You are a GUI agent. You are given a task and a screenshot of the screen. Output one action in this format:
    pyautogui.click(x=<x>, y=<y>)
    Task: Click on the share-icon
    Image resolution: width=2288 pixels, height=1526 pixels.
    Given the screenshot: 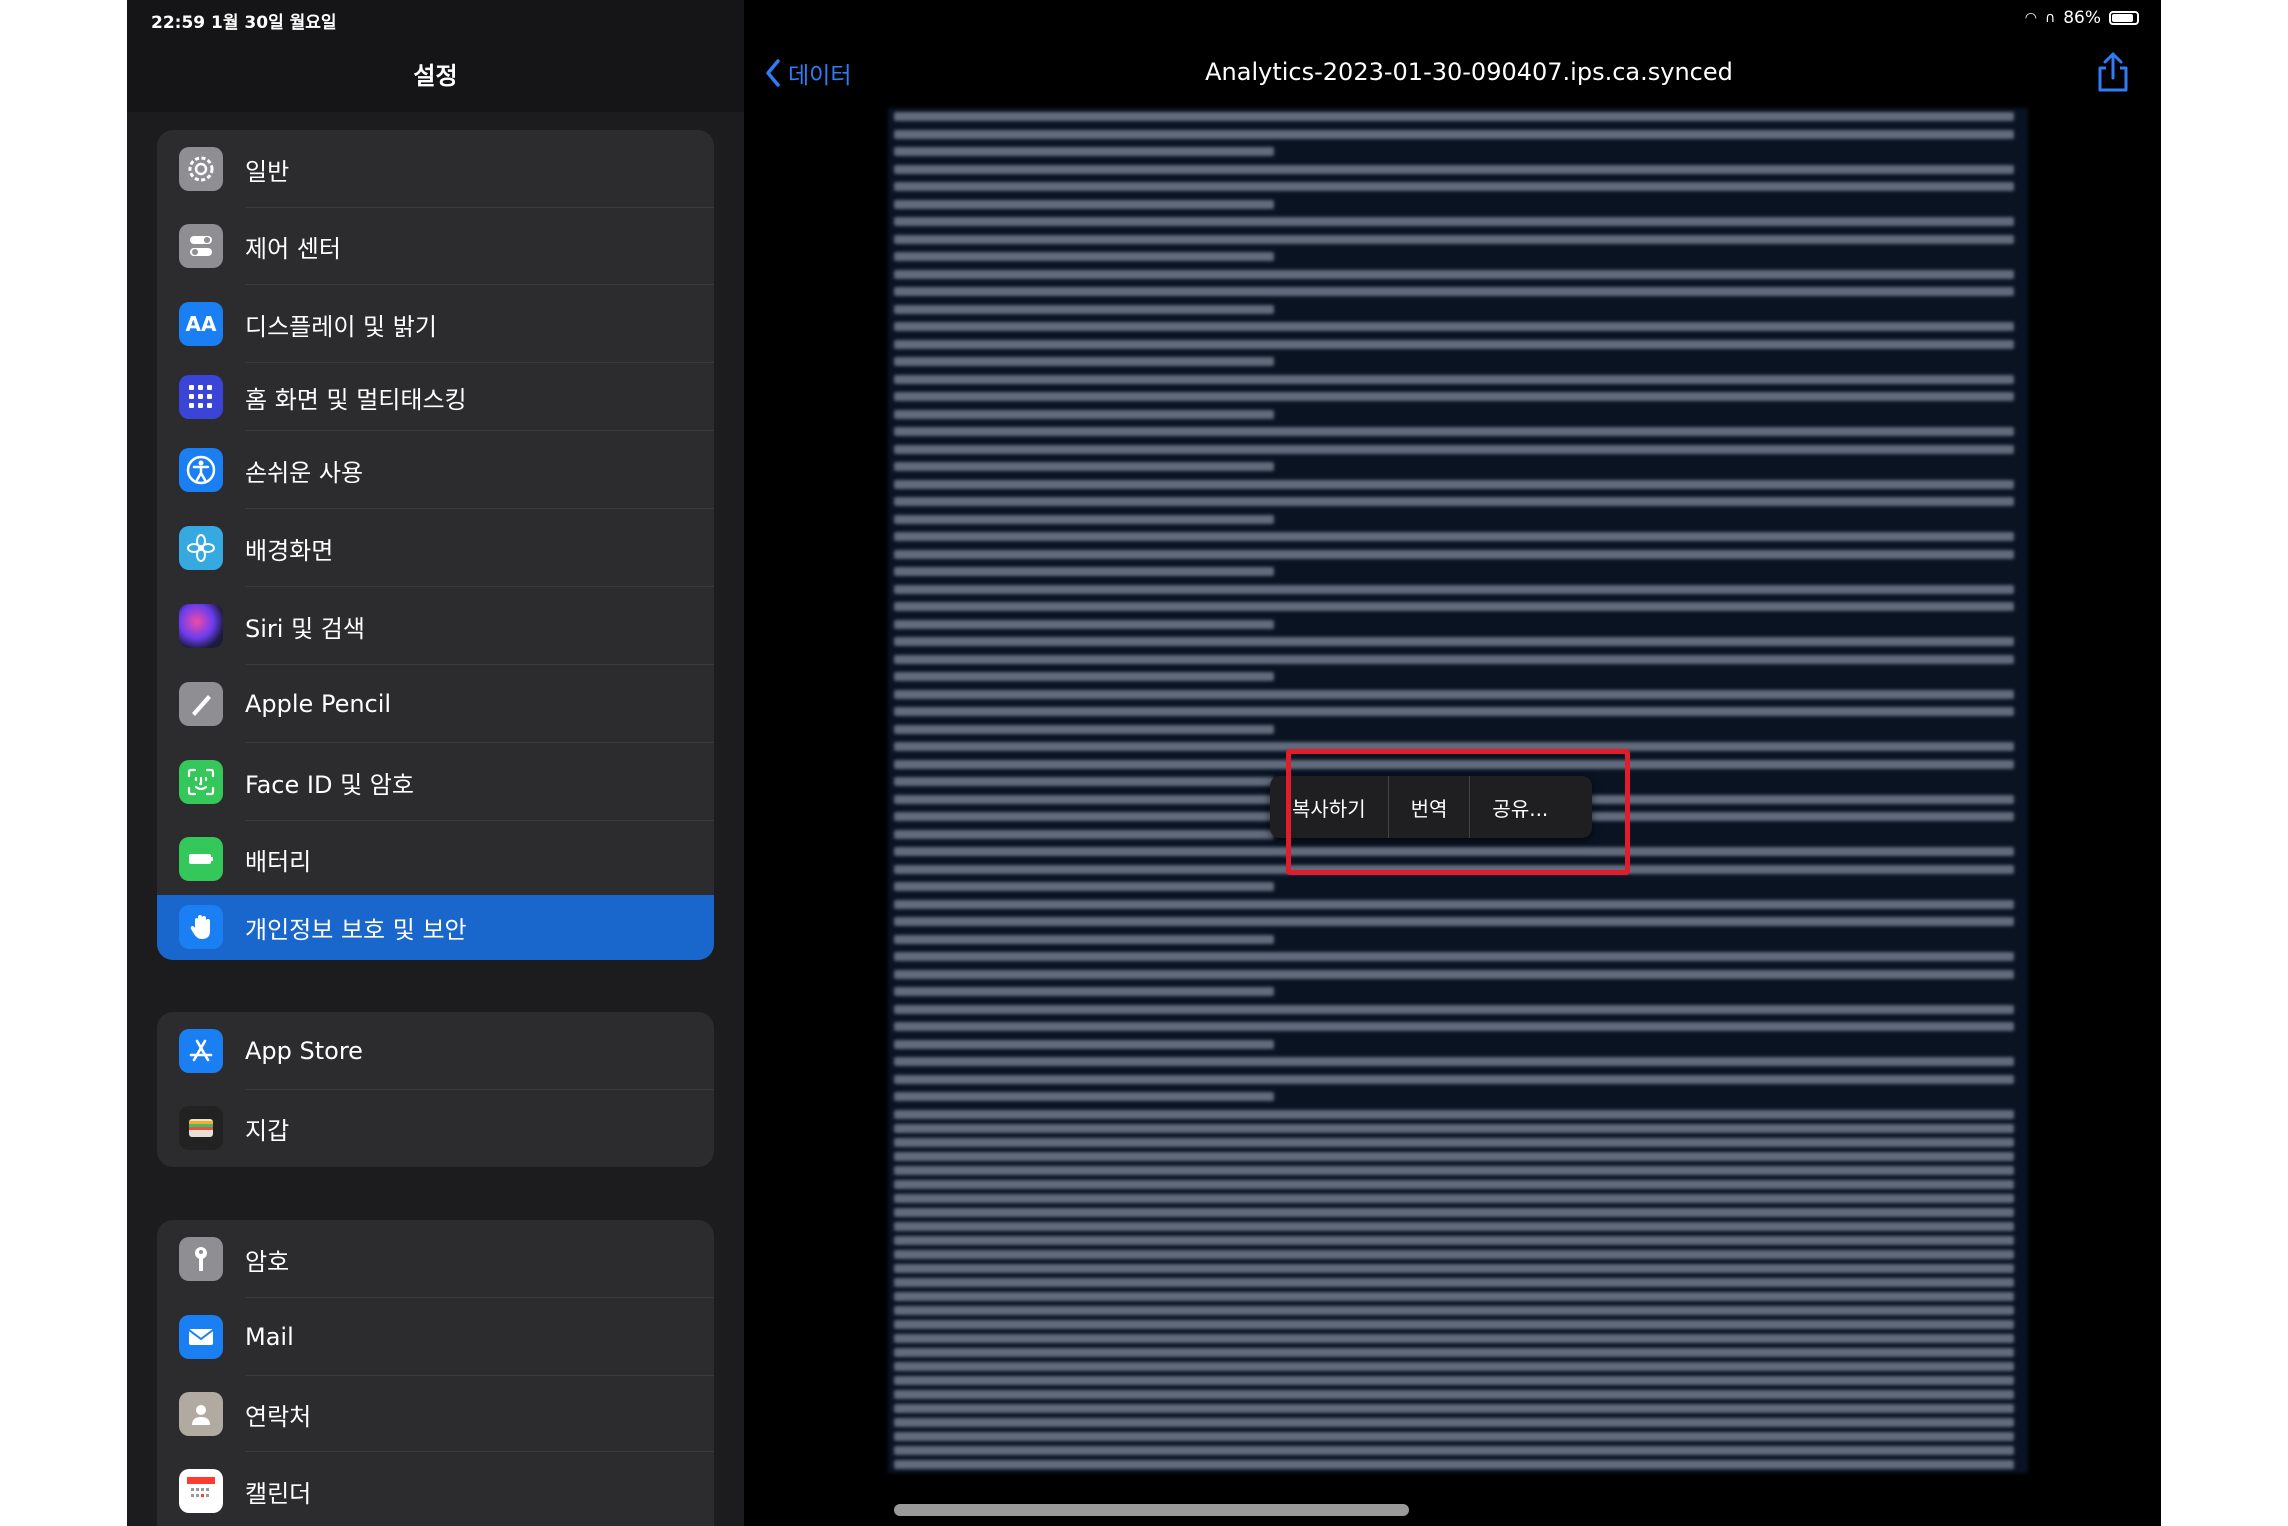 What is the action you would take?
    pyautogui.click(x=2113, y=72)
    